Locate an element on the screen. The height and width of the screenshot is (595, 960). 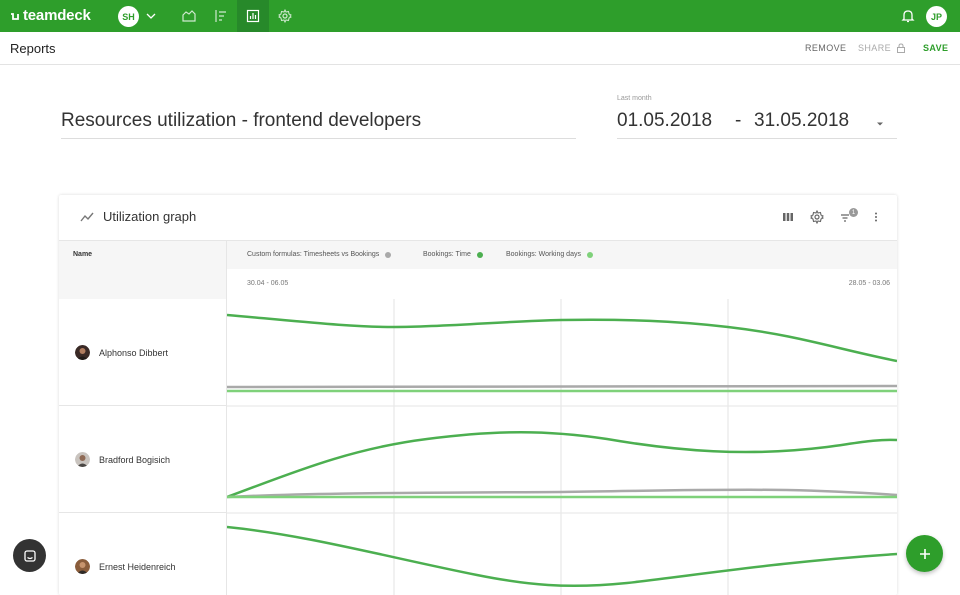
page-header: Reports REMOVE SHARE SAVE is located at coordinates (480, 48).